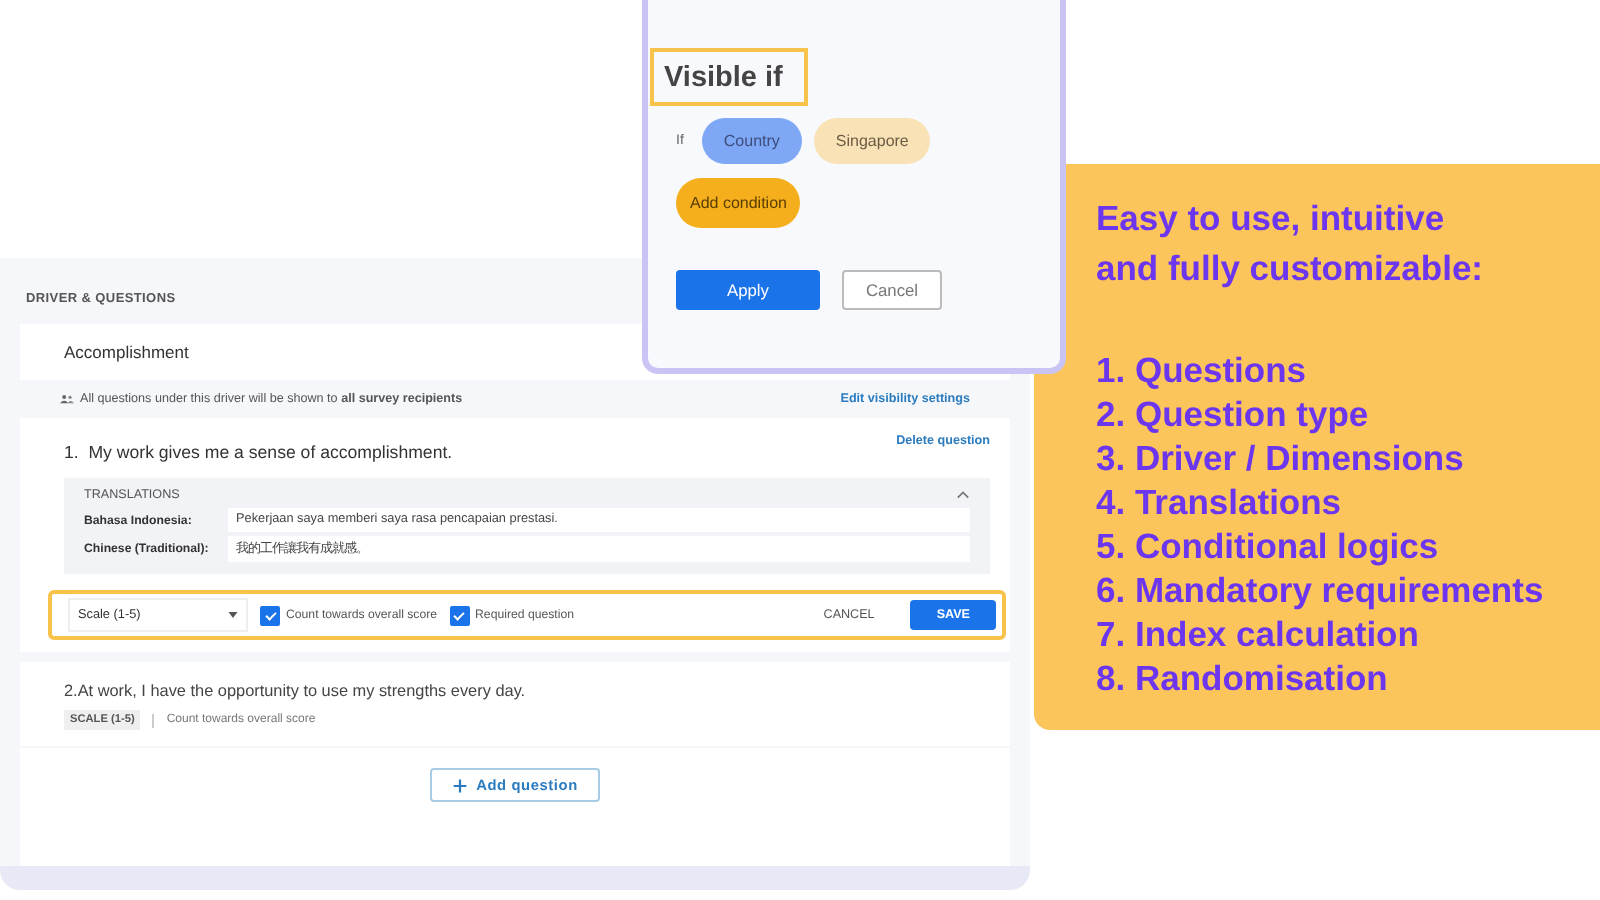  What do you see at coordinates (460, 785) in the screenshot?
I see `plus-icon` at bounding box center [460, 785].